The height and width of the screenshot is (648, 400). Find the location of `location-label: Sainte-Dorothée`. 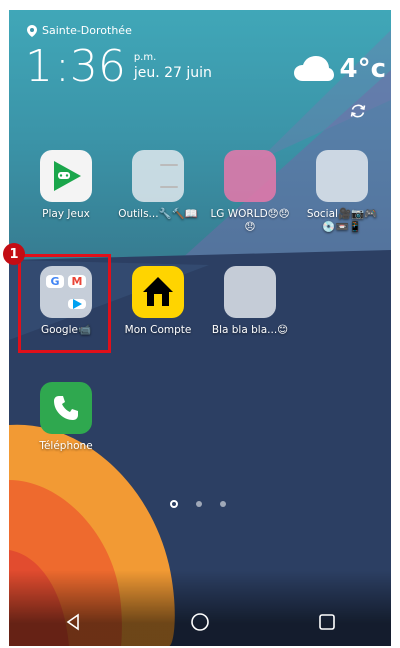

location-label: Sainte-Dorothée is located at coordinates (87, 30).